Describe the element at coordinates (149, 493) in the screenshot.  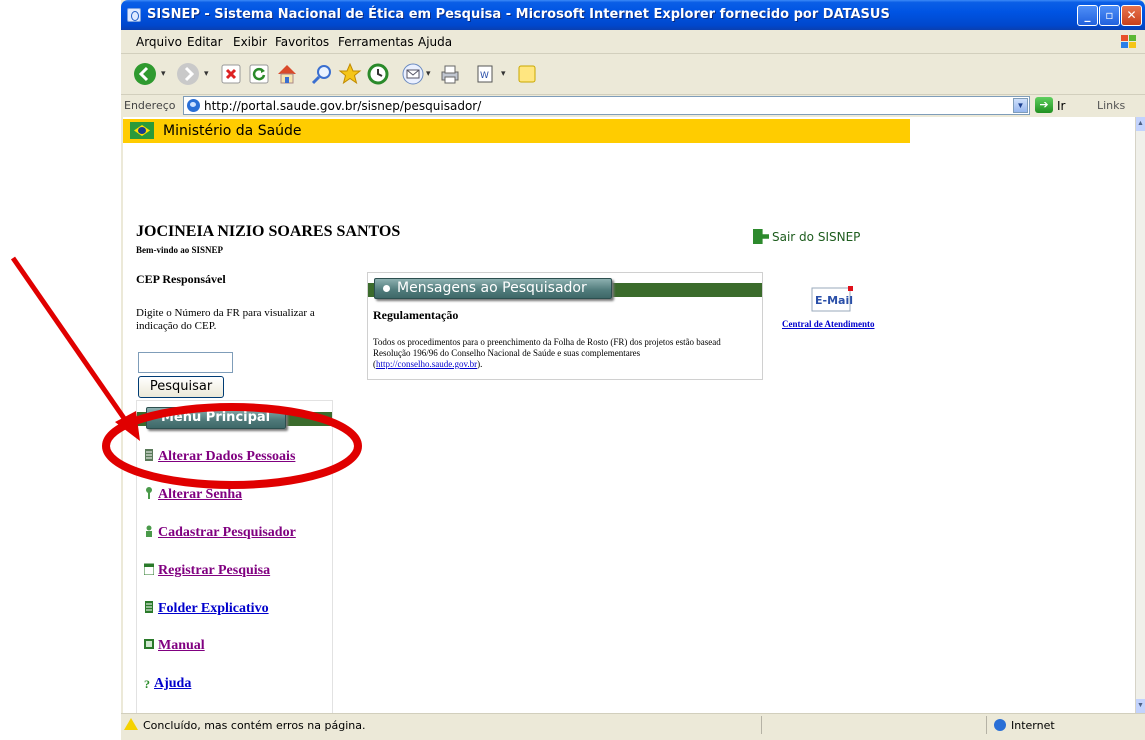
I see `key-icon` at that location.